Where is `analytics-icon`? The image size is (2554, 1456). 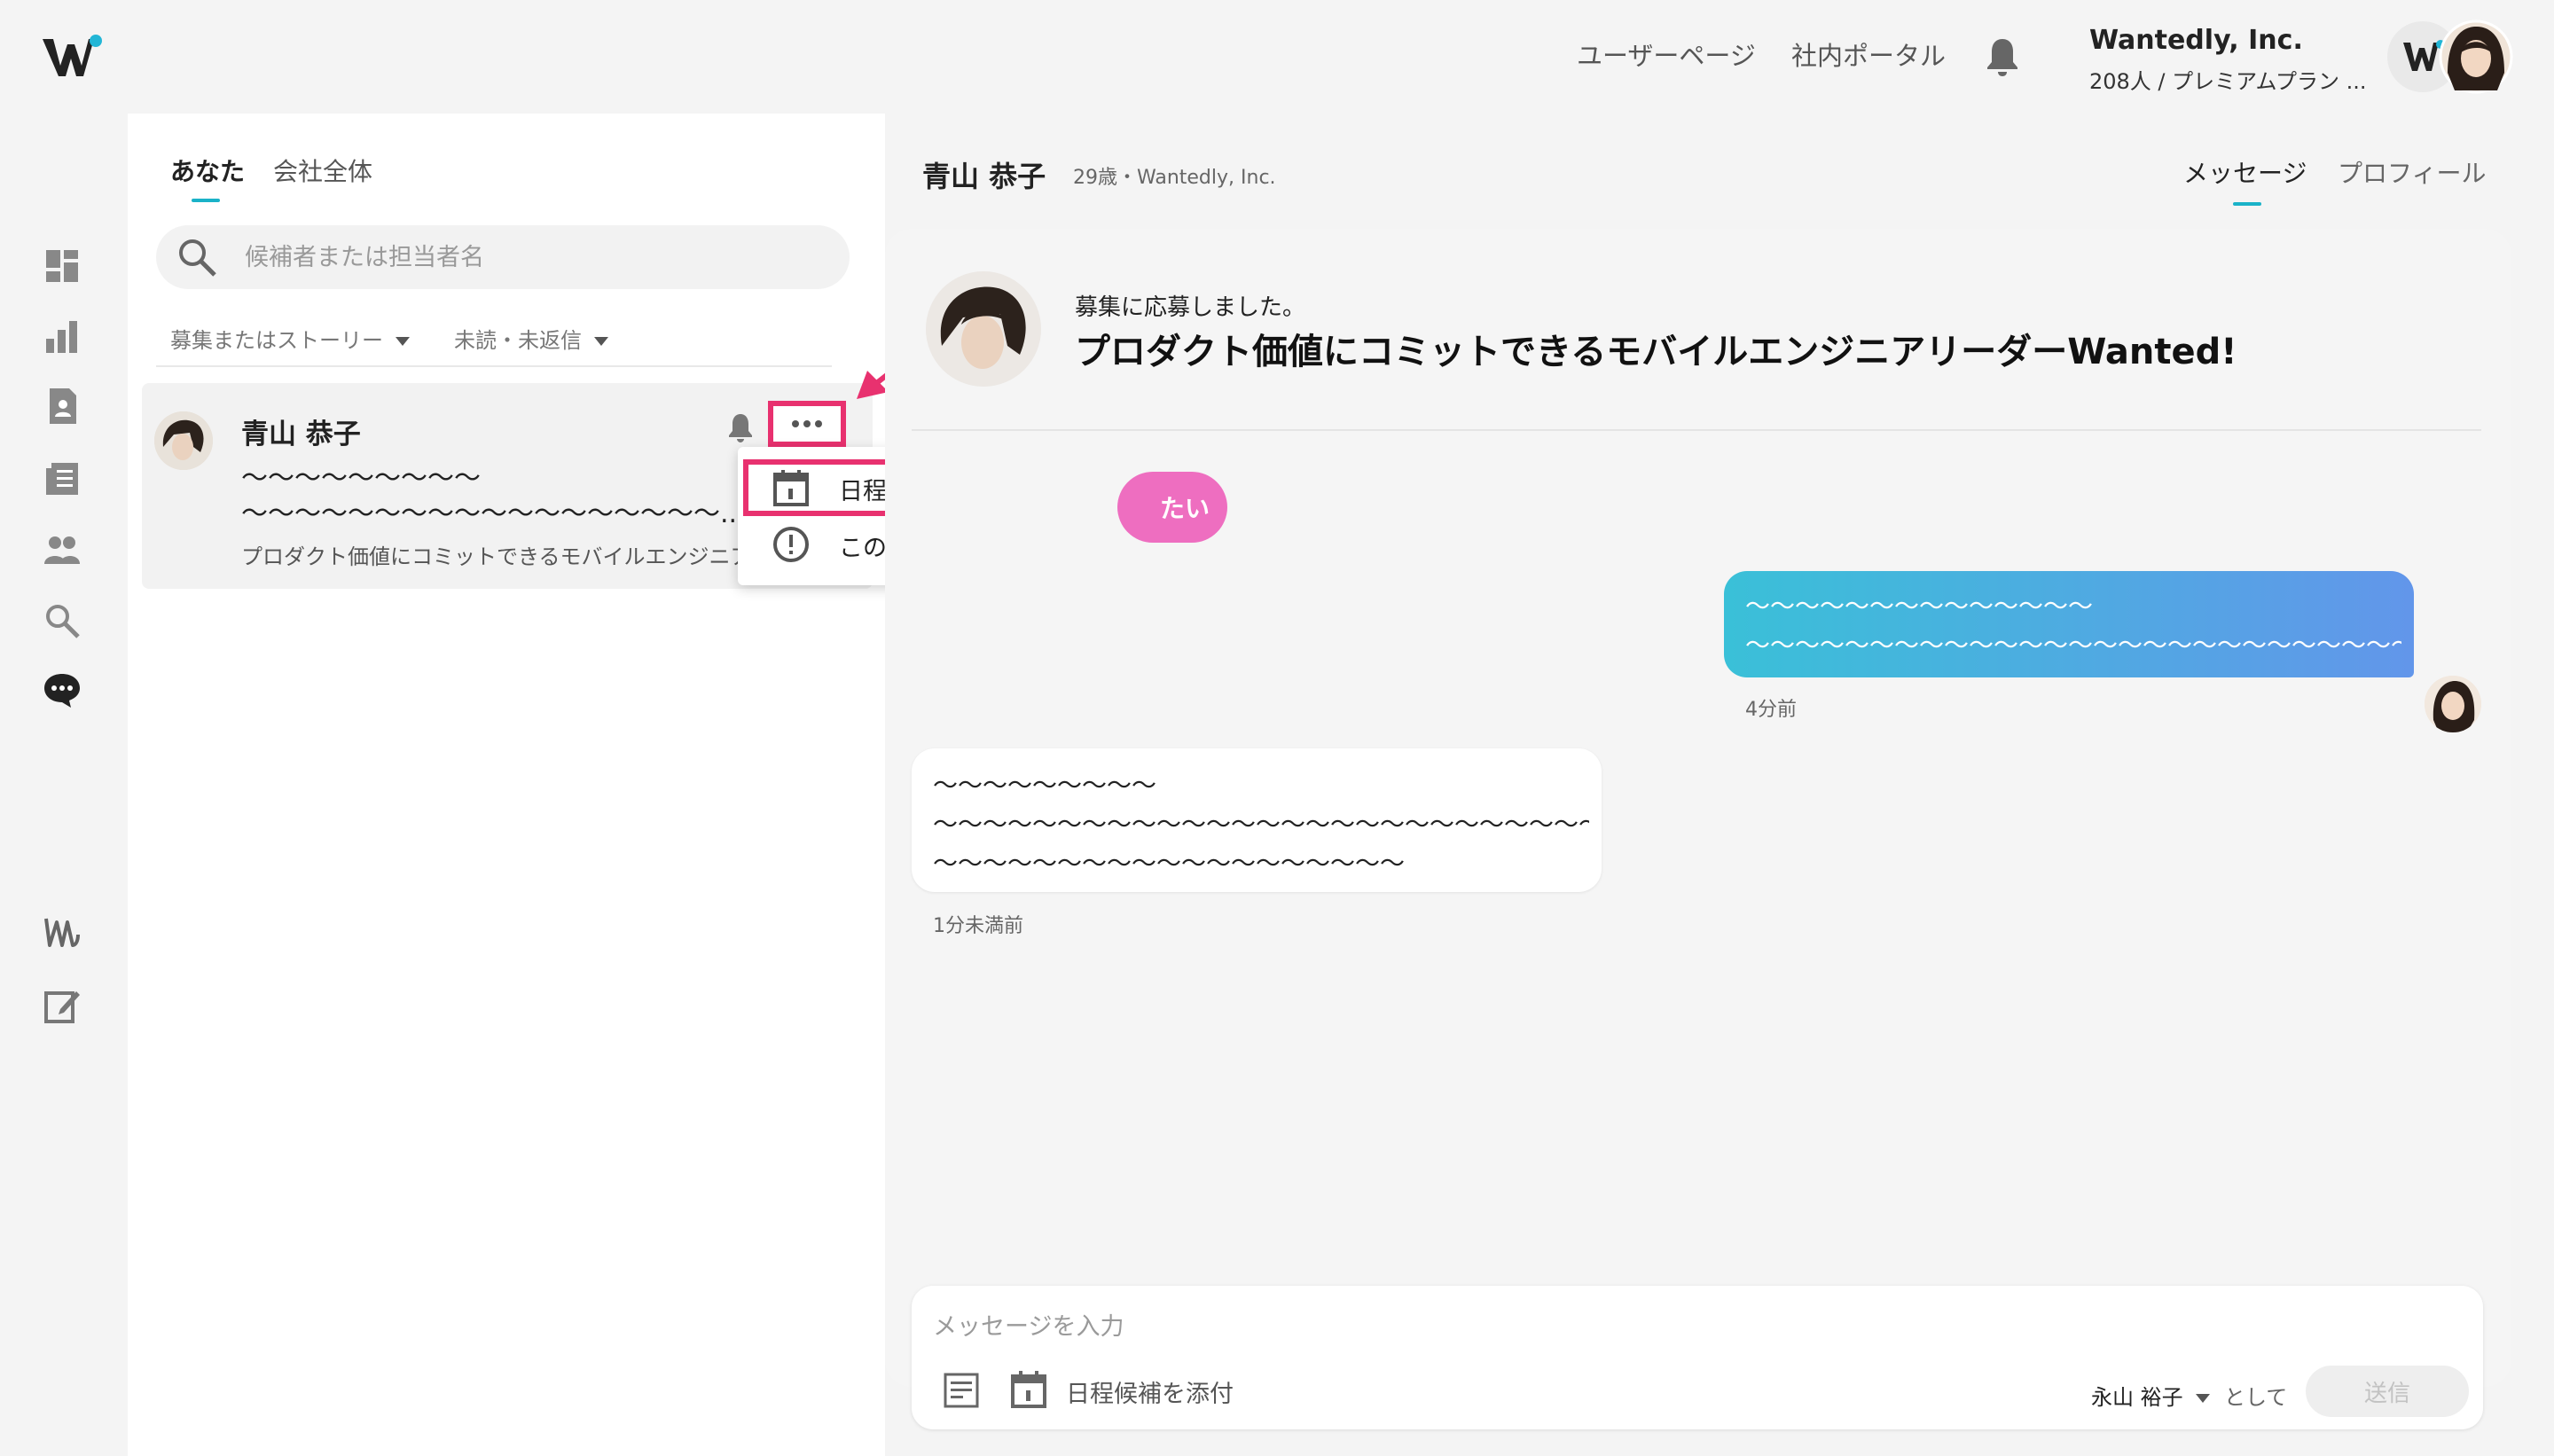 analytics-icon is located at coordinates (62, 336).